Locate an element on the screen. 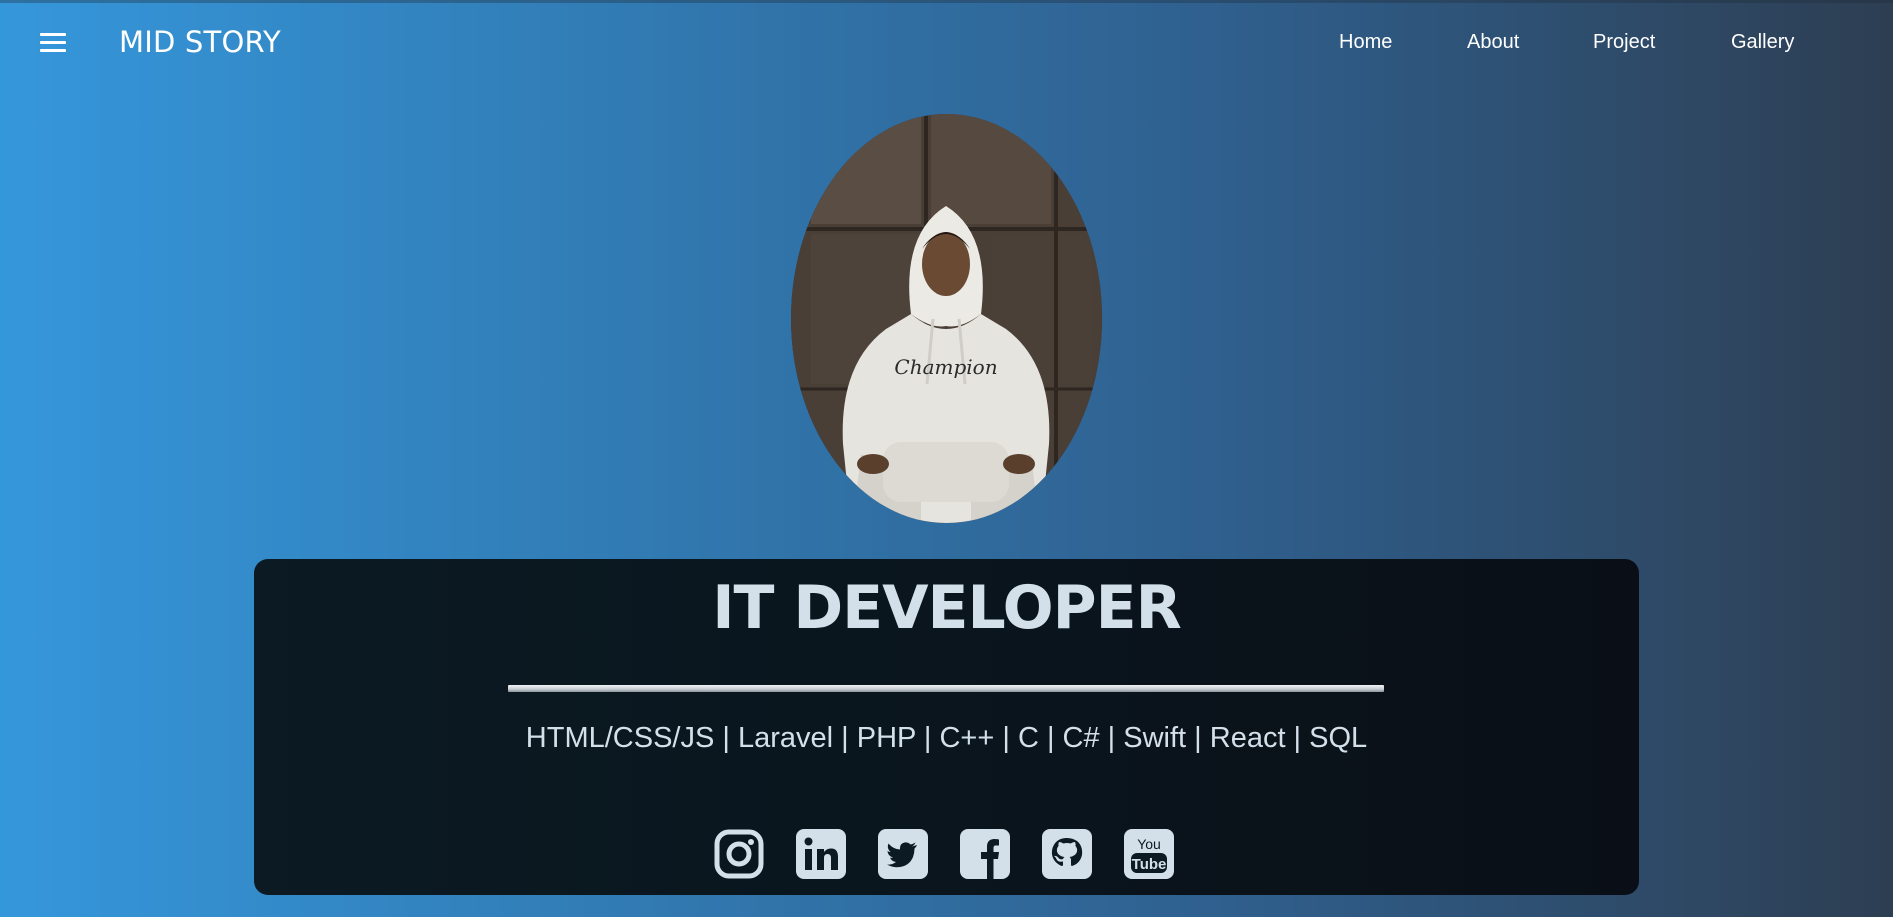 This screenshot has width=1893, height=917. linkedin-icon is located at coordinates (821, 854).